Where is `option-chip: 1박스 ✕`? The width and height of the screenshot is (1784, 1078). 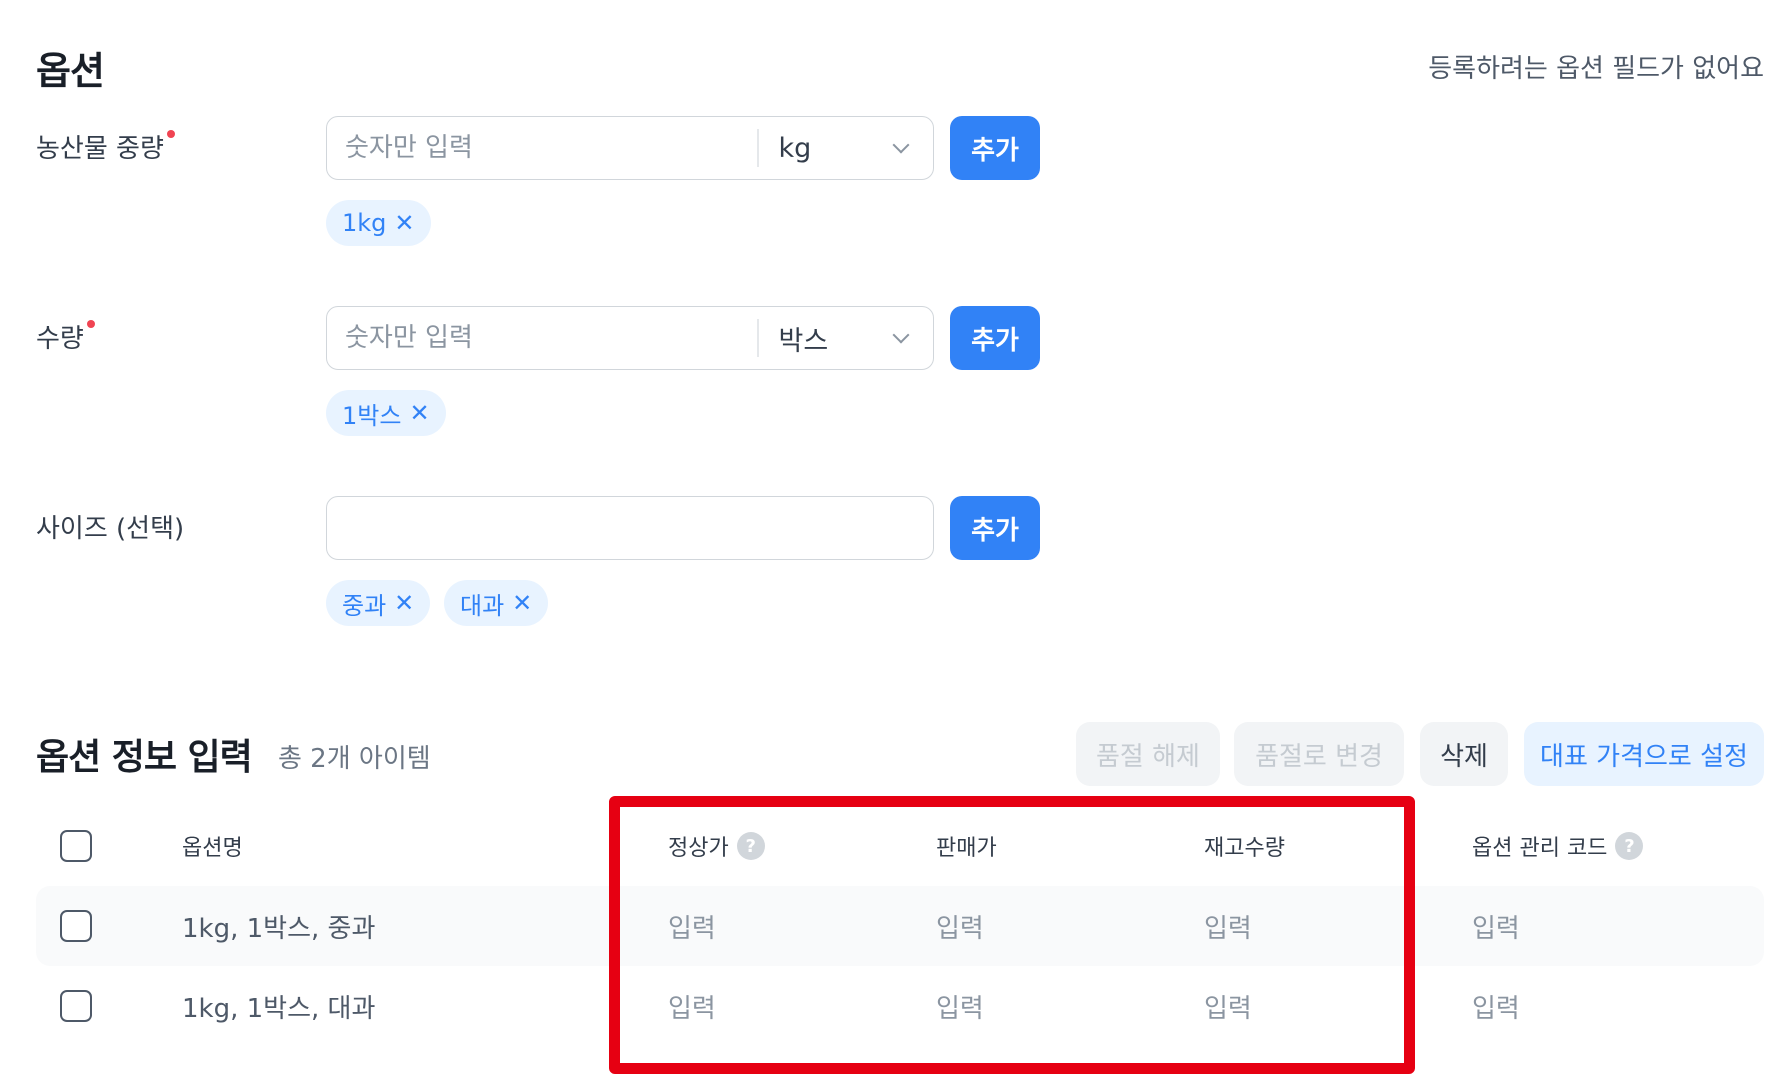
option-chip: 1박스 ✕ is located at coordinates (386, 413).